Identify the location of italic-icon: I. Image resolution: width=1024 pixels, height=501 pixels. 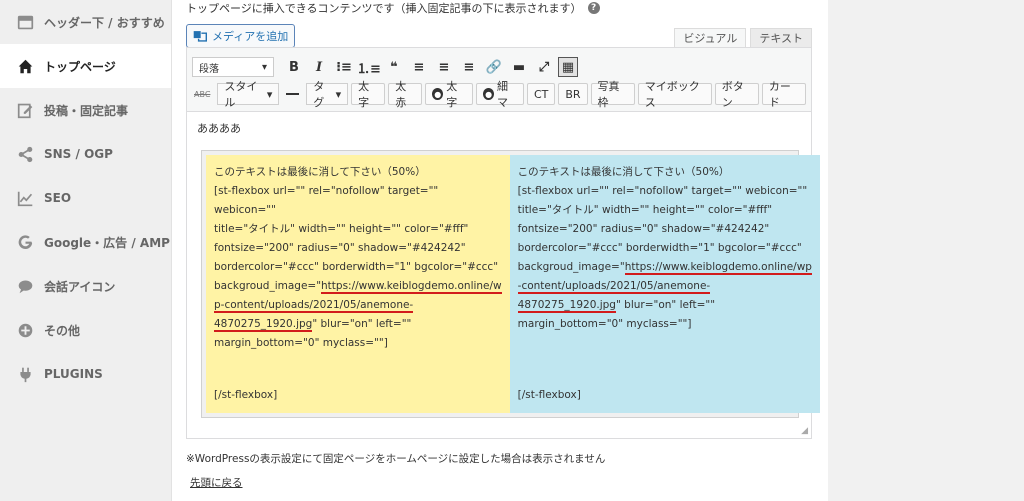
(319, 67).